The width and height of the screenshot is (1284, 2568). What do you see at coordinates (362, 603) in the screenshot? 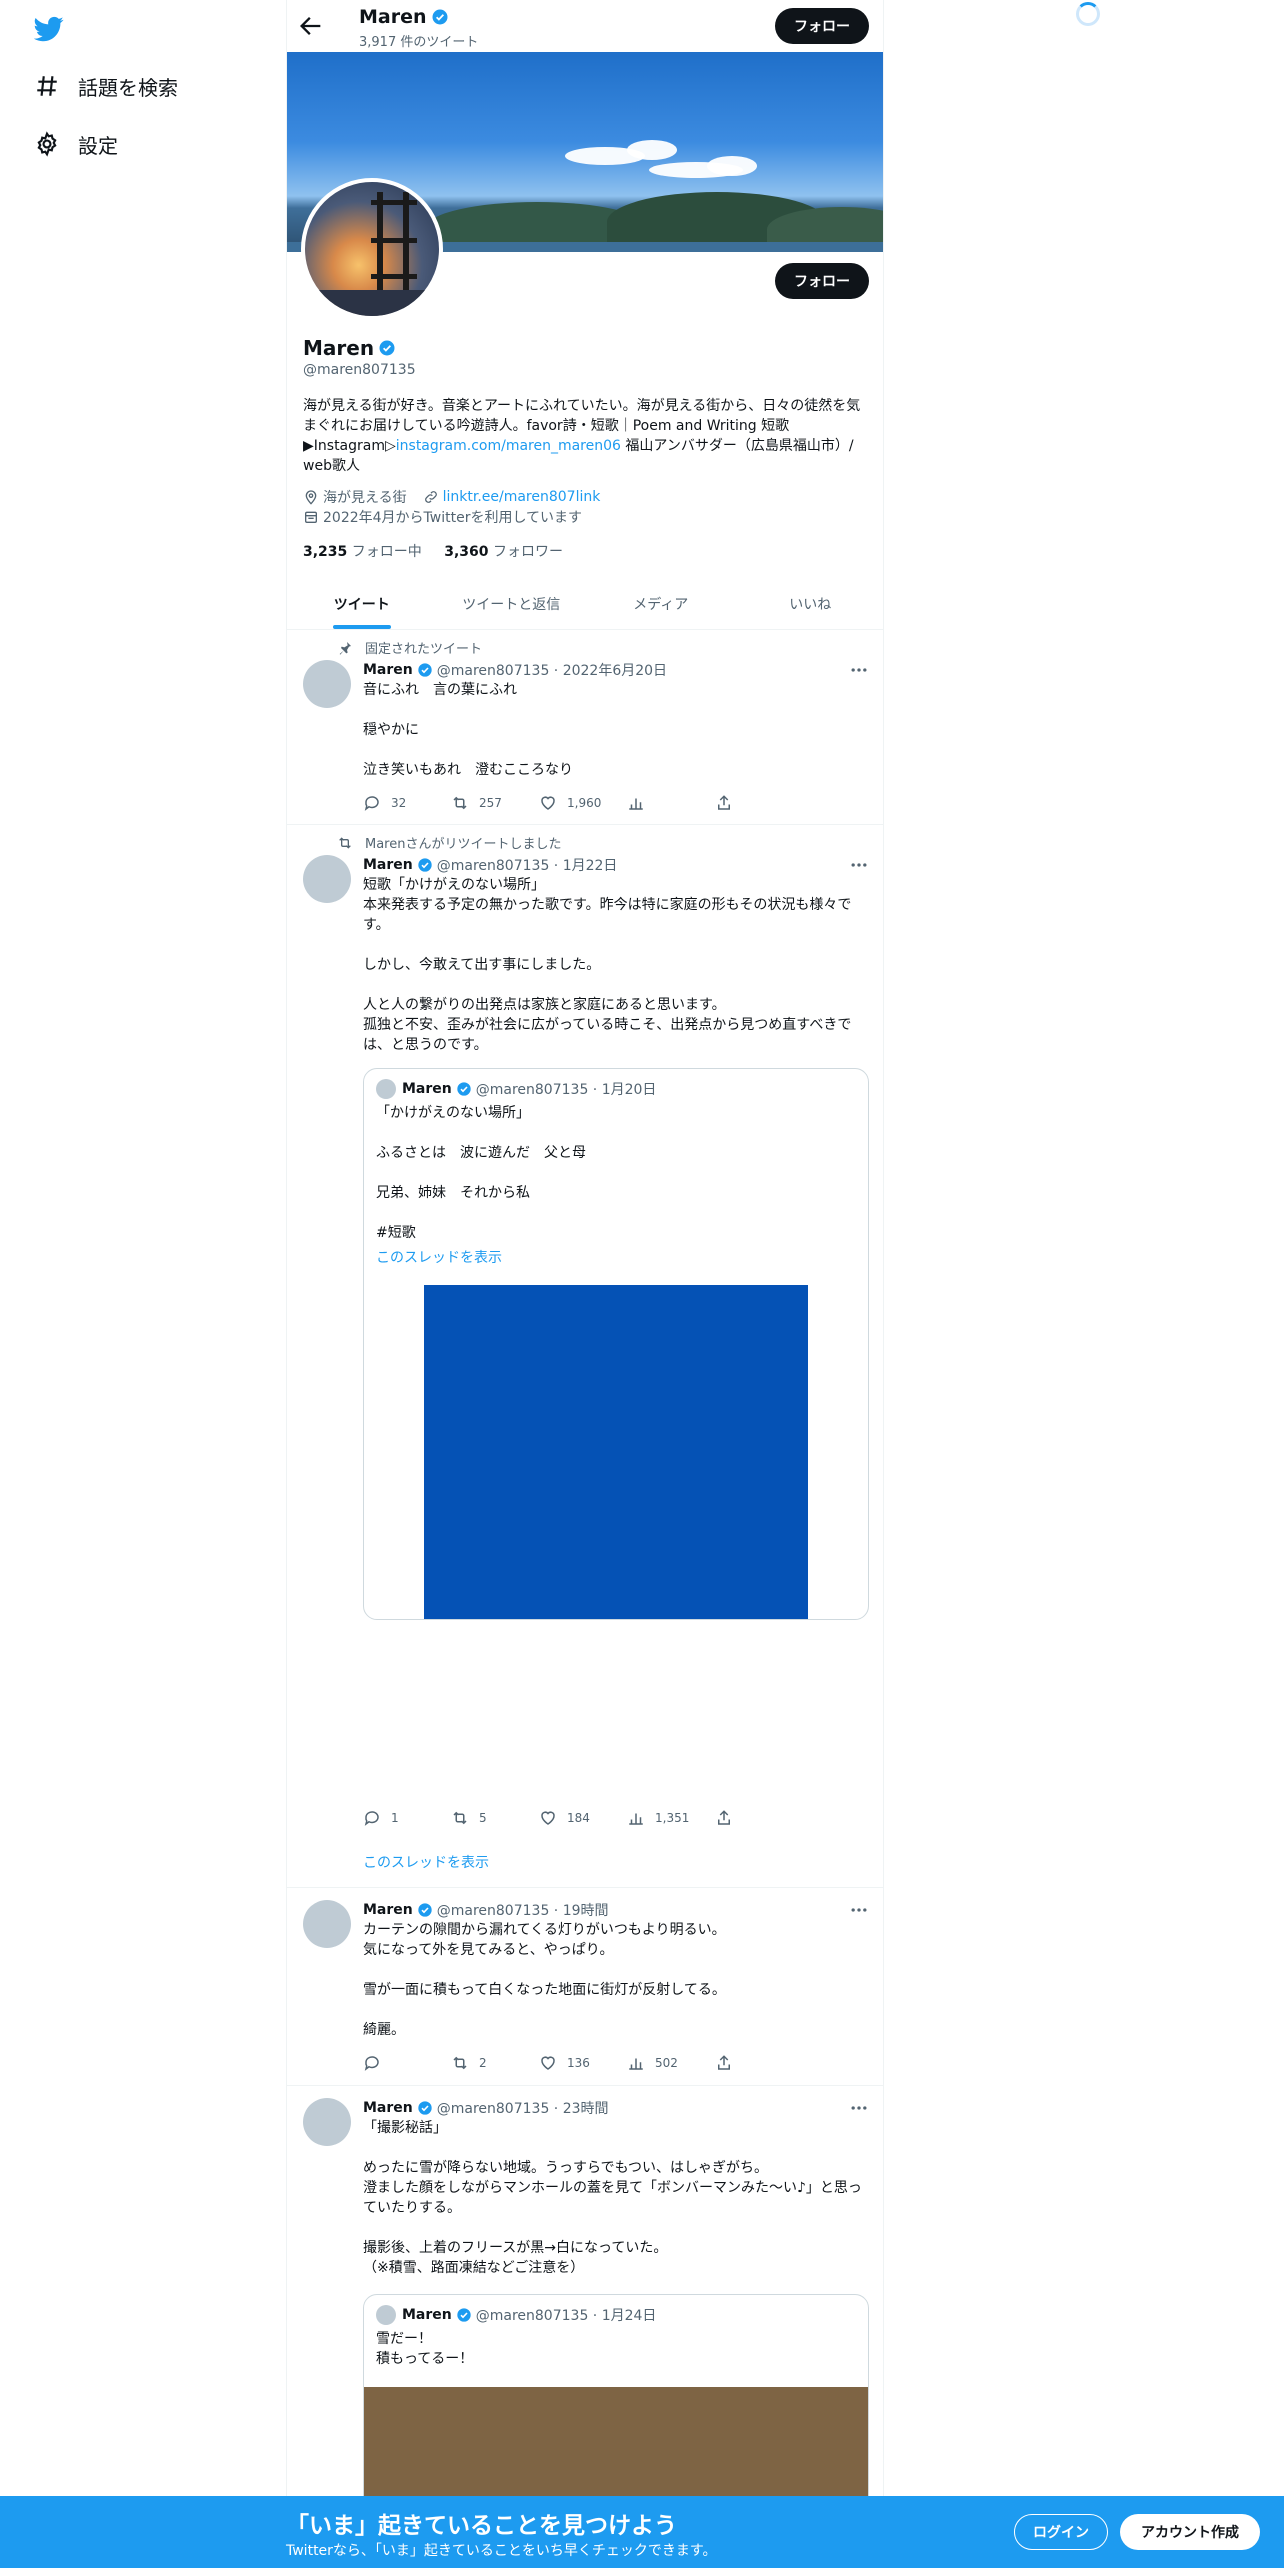
I see `tab-tweets: ツイート` at bounding box center [362, 603].